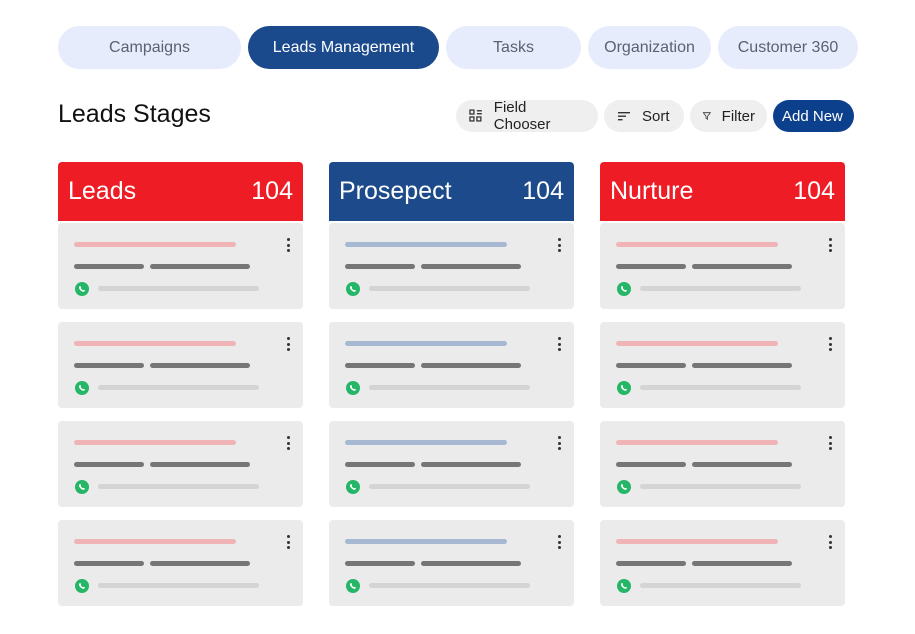  I want to click on filter-button: Filter, so click(728, 116).